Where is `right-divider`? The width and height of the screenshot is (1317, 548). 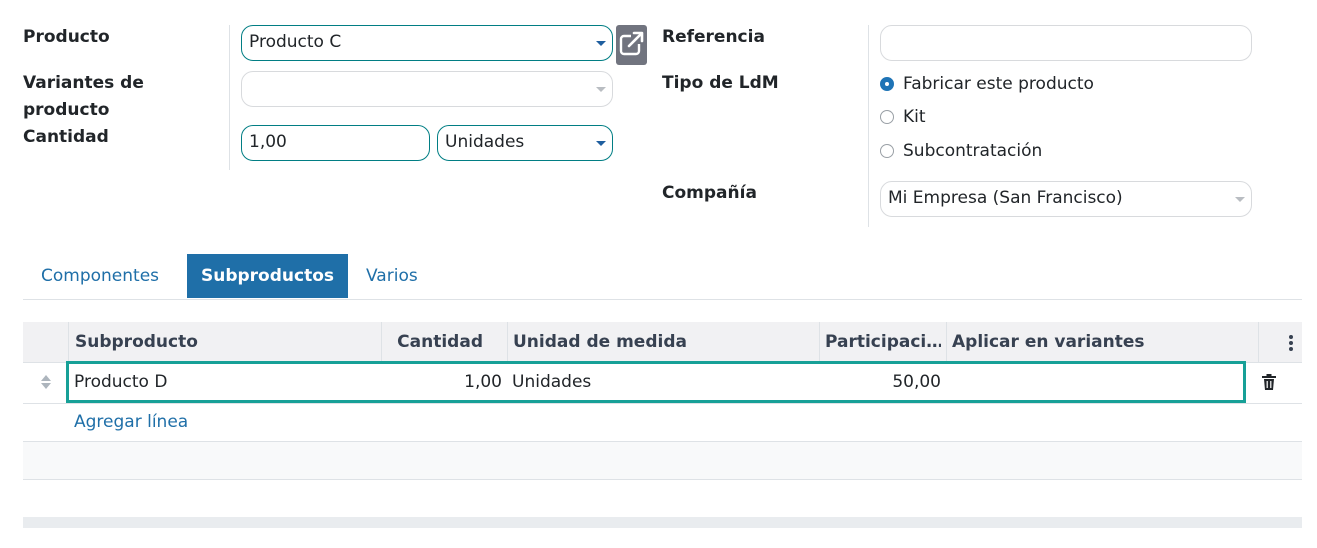 right-divider is located at coordinates (868, 126).